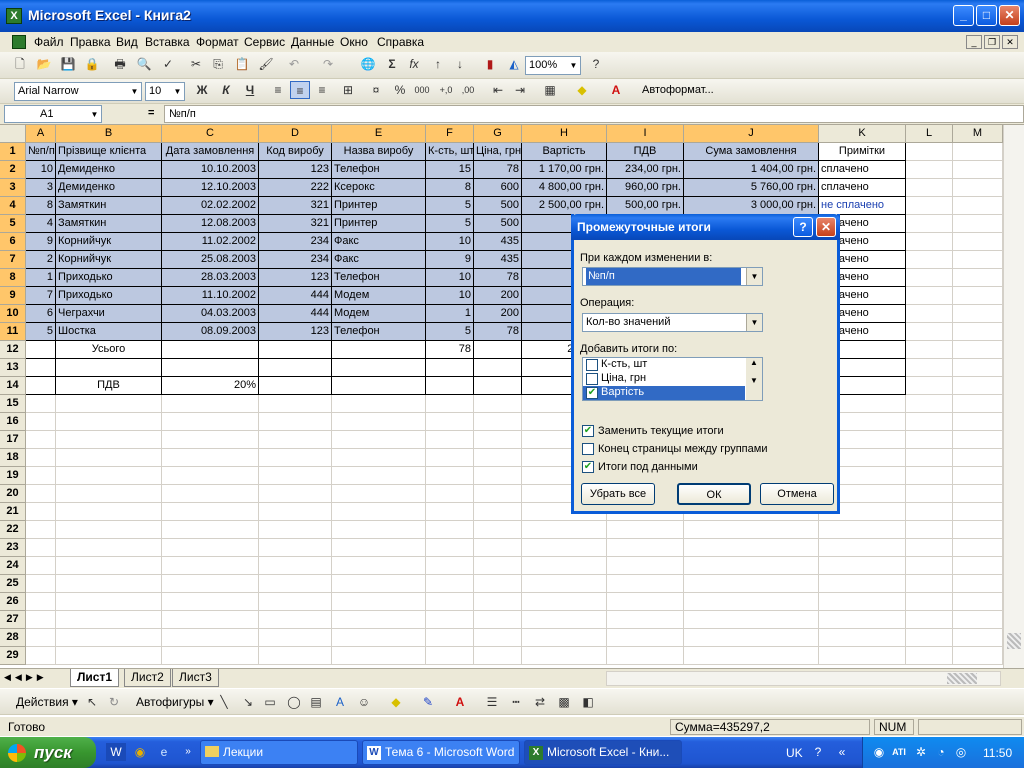 The width and height of the screenshot is (1024, 768). What do you see at coordinates (41, 314) in the screenshot?
I see `cell: 6` at bounding box center [41, 314].